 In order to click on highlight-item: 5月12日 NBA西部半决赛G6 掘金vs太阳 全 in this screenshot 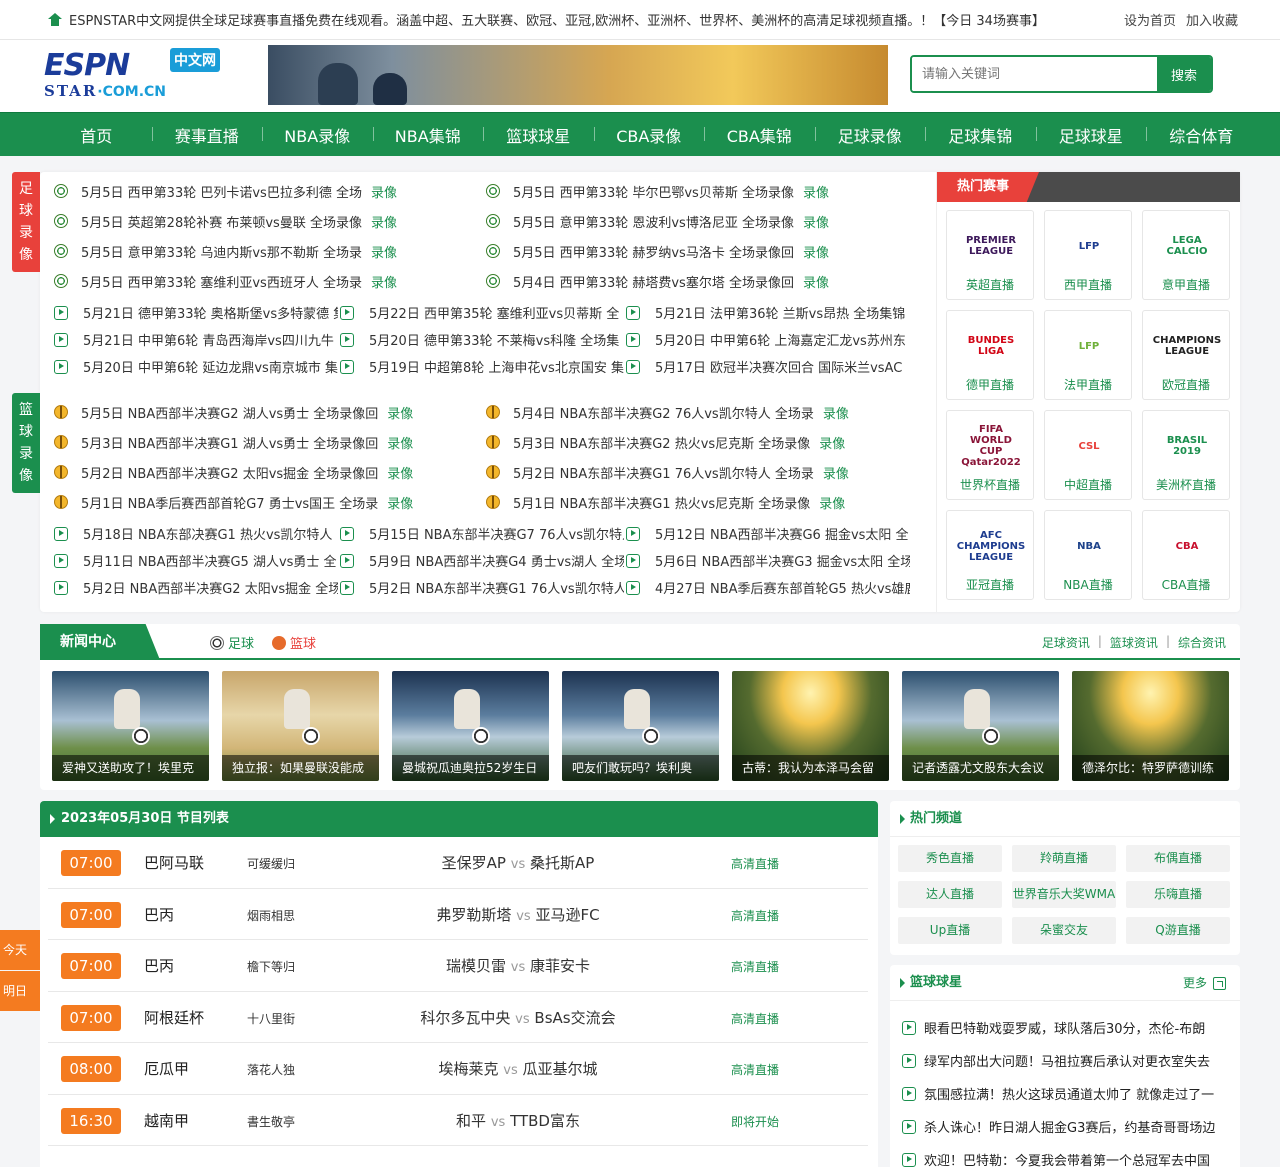, I will do `click(770, 533)`.